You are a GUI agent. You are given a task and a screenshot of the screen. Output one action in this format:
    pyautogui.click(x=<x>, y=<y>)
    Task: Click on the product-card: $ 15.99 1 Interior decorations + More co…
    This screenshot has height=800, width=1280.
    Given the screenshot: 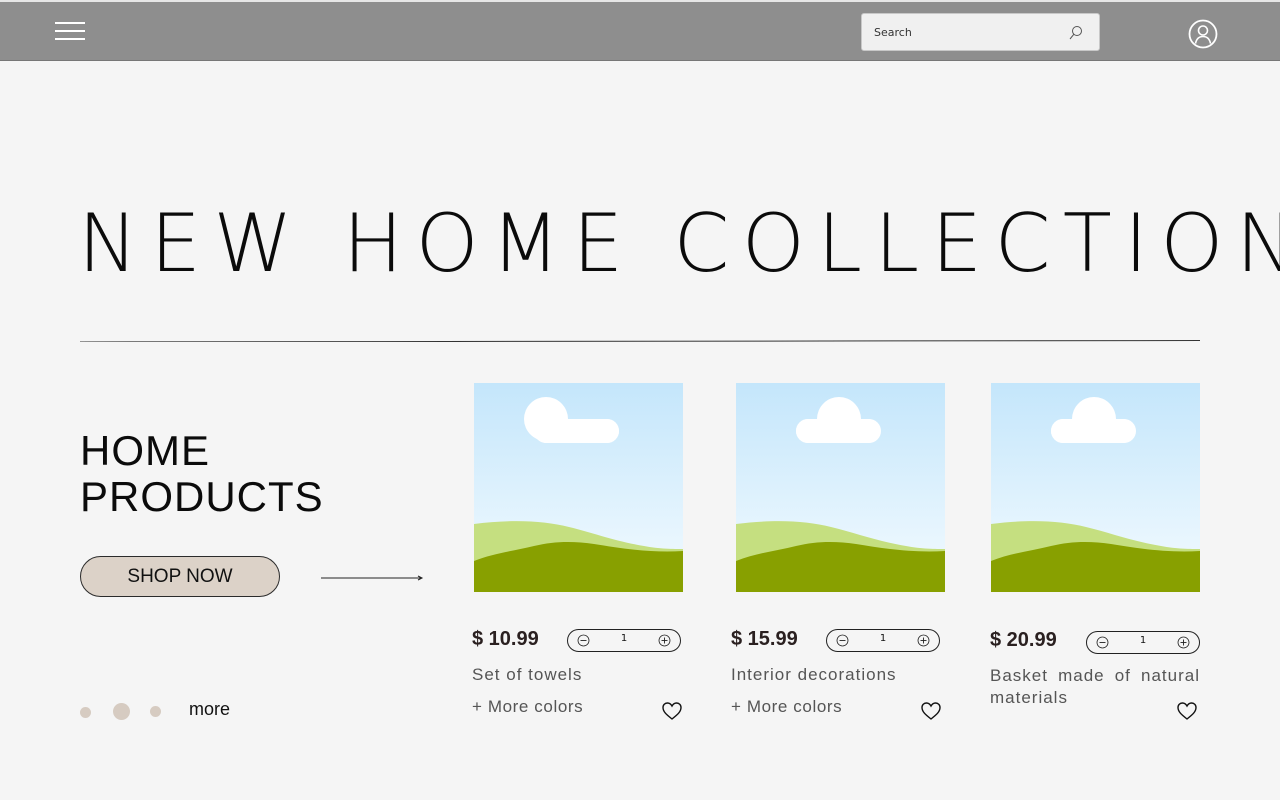 What is the action you would take?
    pyautogui.click(x=838, y=553)
    